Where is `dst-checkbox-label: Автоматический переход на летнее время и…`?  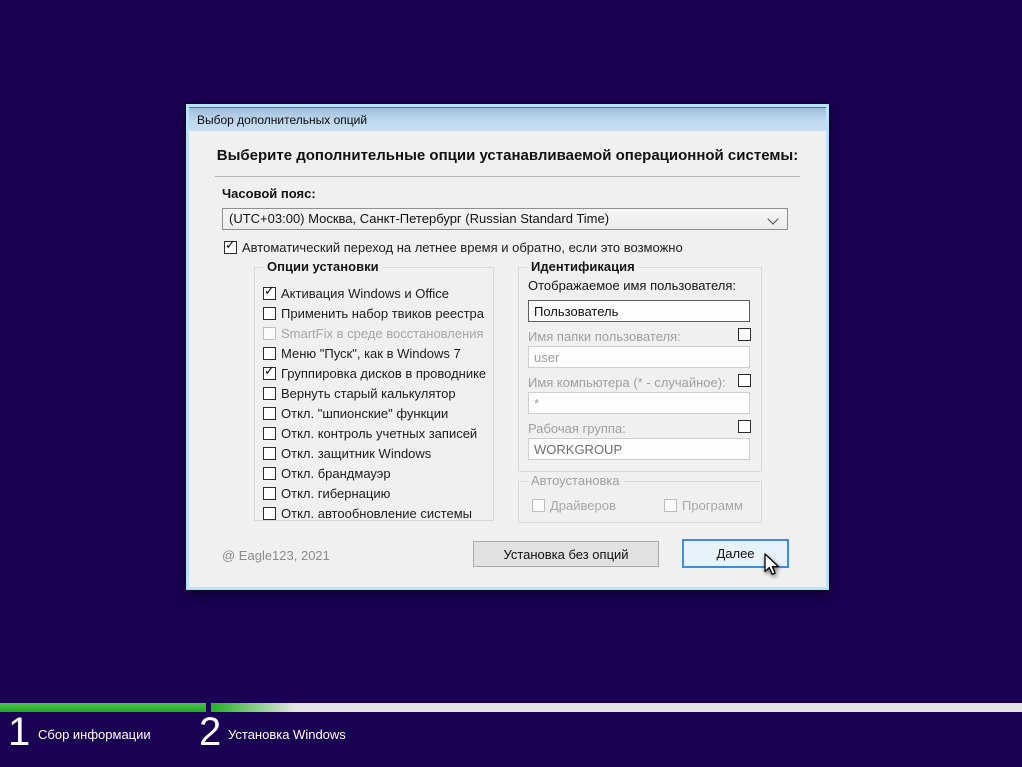
dst-checkbox-label: Автоматический переход на летнее время и… is located at coordinates (462, 247).